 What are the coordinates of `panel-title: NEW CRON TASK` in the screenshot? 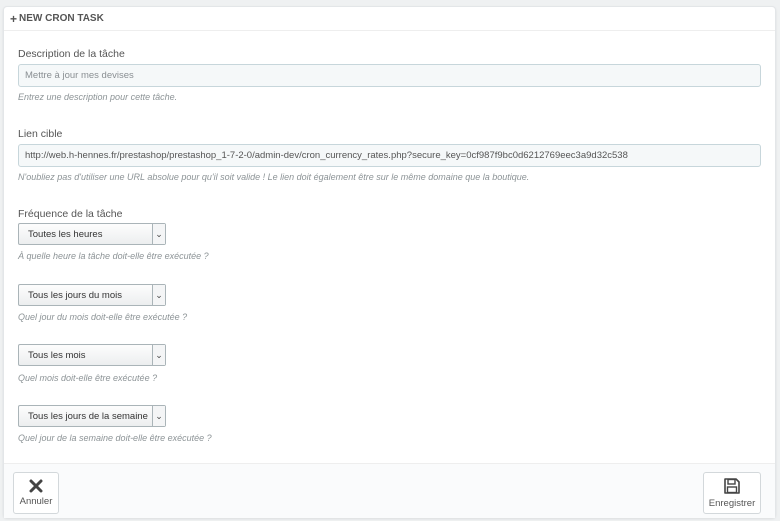 It's located at (61, 18).